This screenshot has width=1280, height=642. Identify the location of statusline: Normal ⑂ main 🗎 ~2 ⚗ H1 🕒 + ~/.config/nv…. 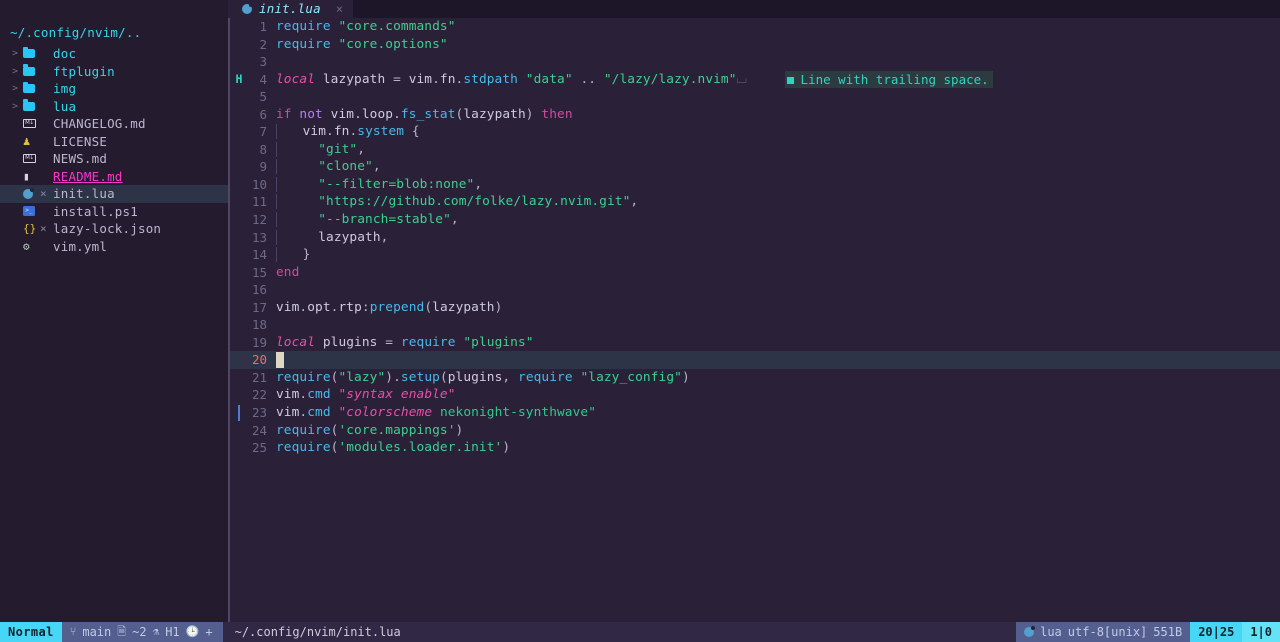
(640, 632).